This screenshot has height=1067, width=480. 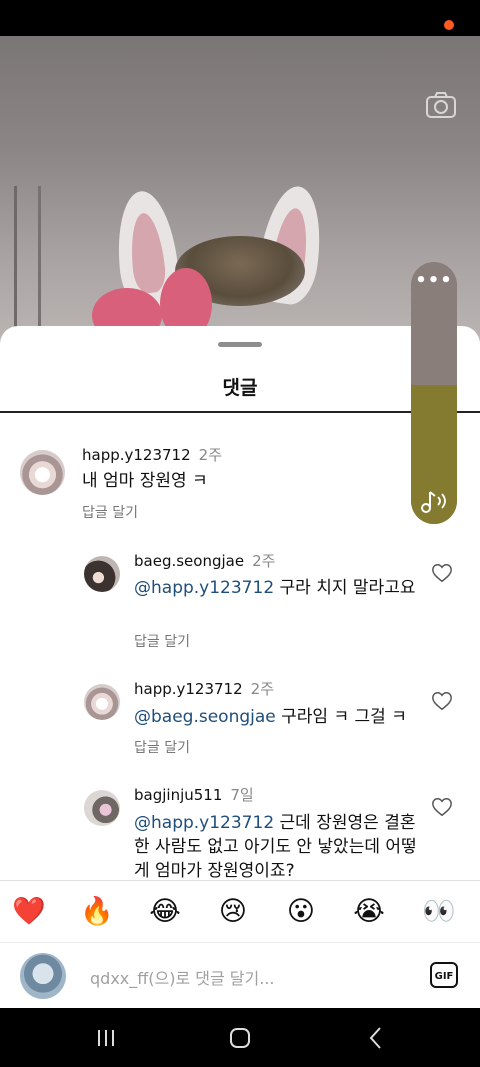 What do you see at coordinates (434, 280) in the screenshot?
I see `volume-menu-icon: •••` at bounding box center [434, 280].